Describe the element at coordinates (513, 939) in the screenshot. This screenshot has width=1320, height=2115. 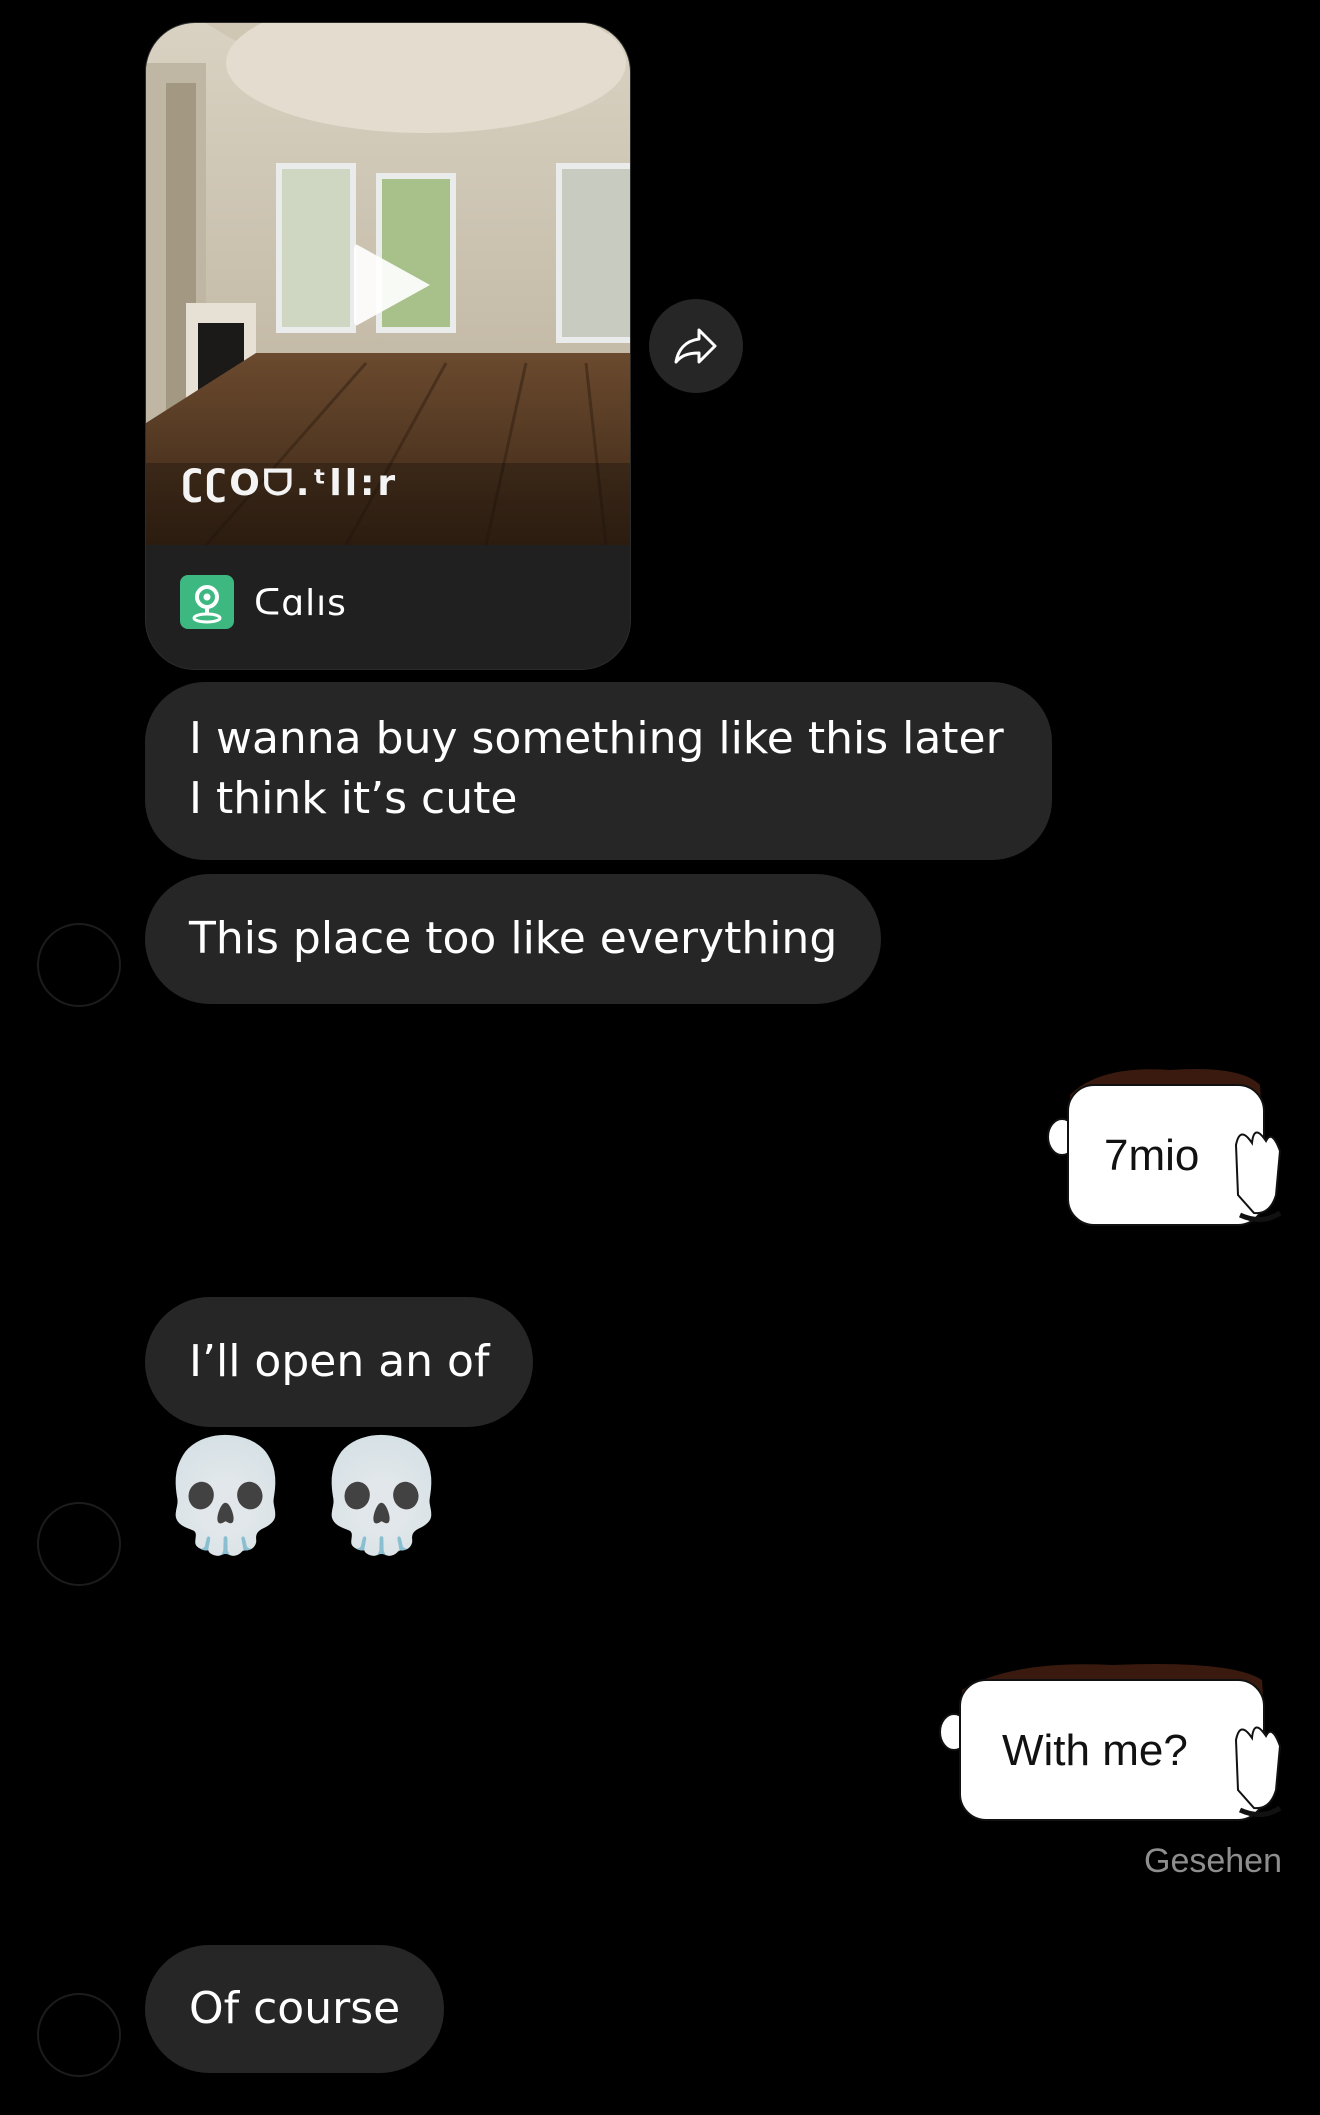
I see `incoming-message: This place too like everything` at that location.